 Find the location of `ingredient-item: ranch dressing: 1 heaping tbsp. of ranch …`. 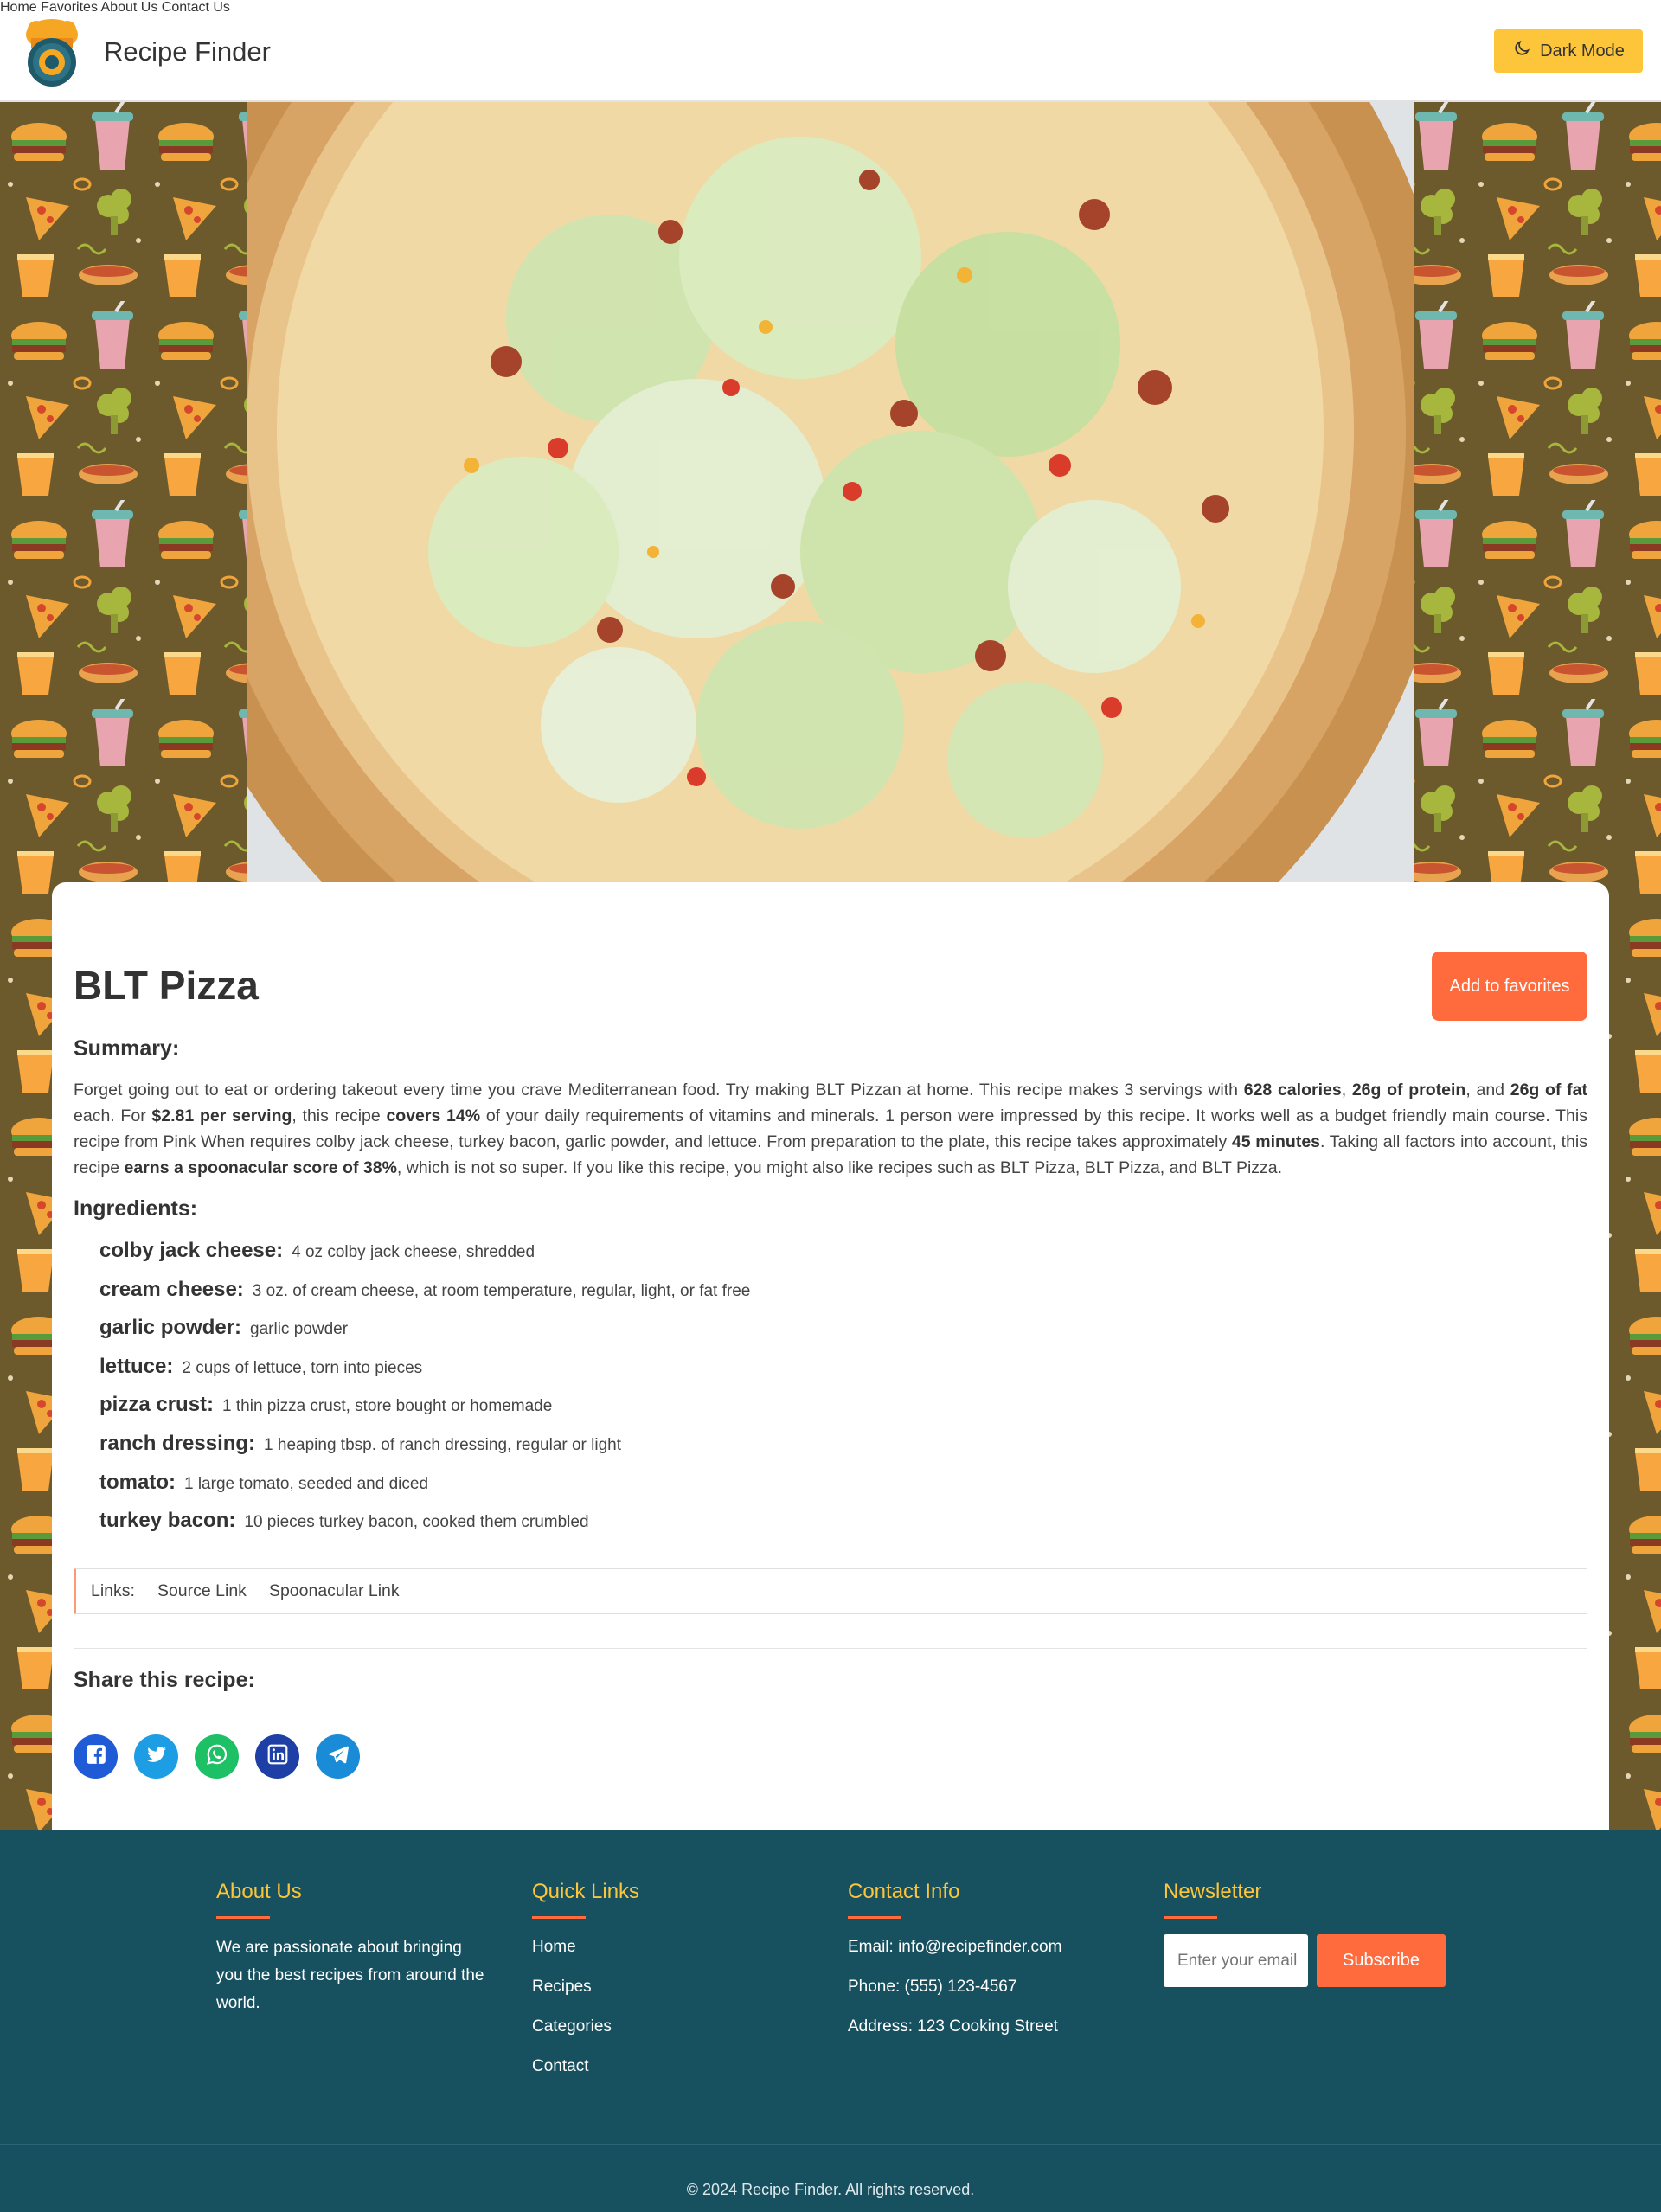

ingredient-item: ranch dressing: 1 heaping tbsp. of ranch … is located at coordinates (361, 1443).